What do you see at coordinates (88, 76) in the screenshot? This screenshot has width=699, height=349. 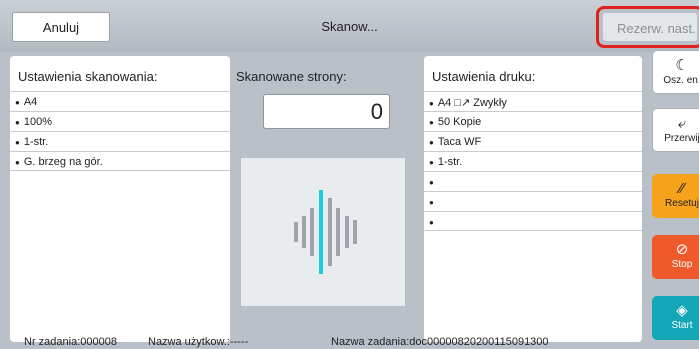 I see `scan-settings-title: Ustawienia skanowania:` at bounding box center [88, 76].